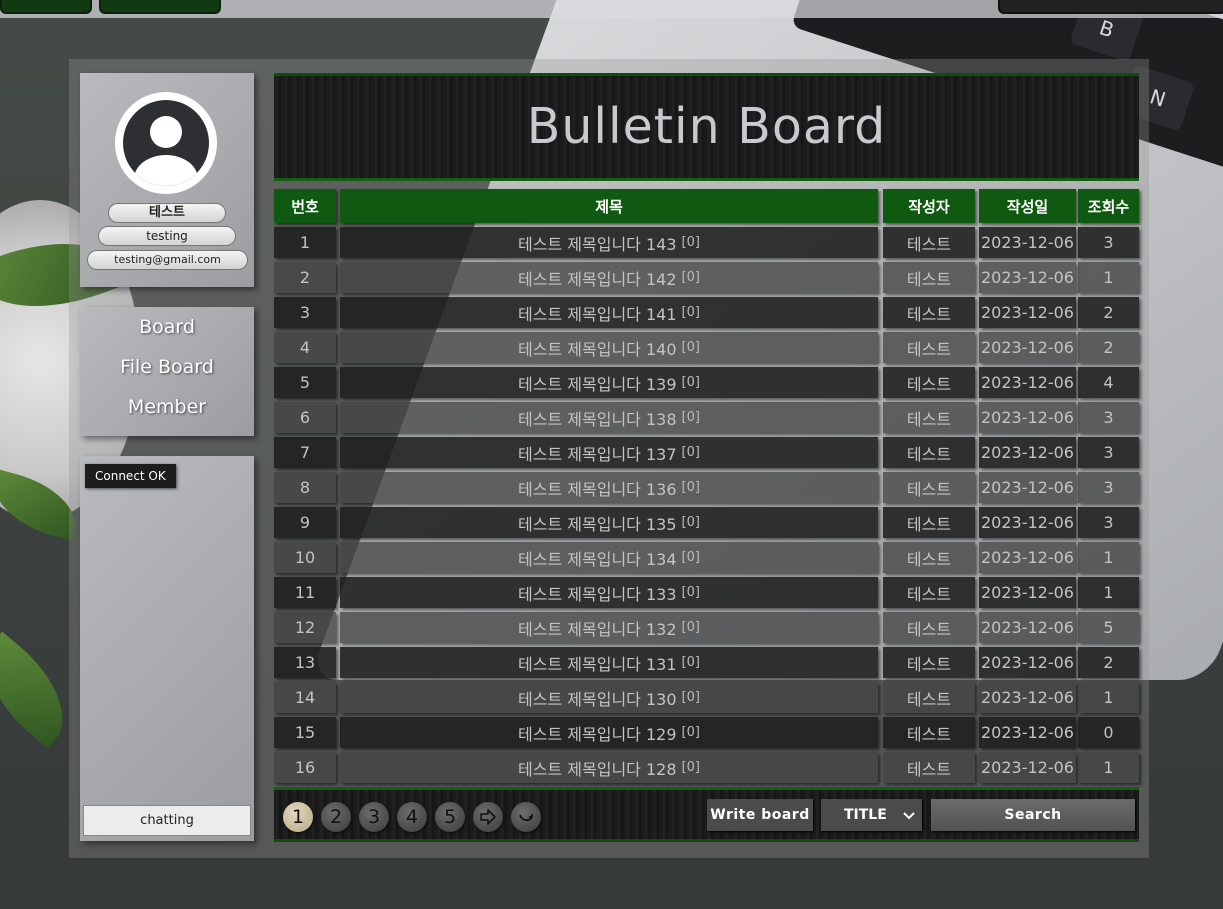  Describe the element at coordinates (305, 277) in the screenshot. I see `cell-no: 2` at that location.